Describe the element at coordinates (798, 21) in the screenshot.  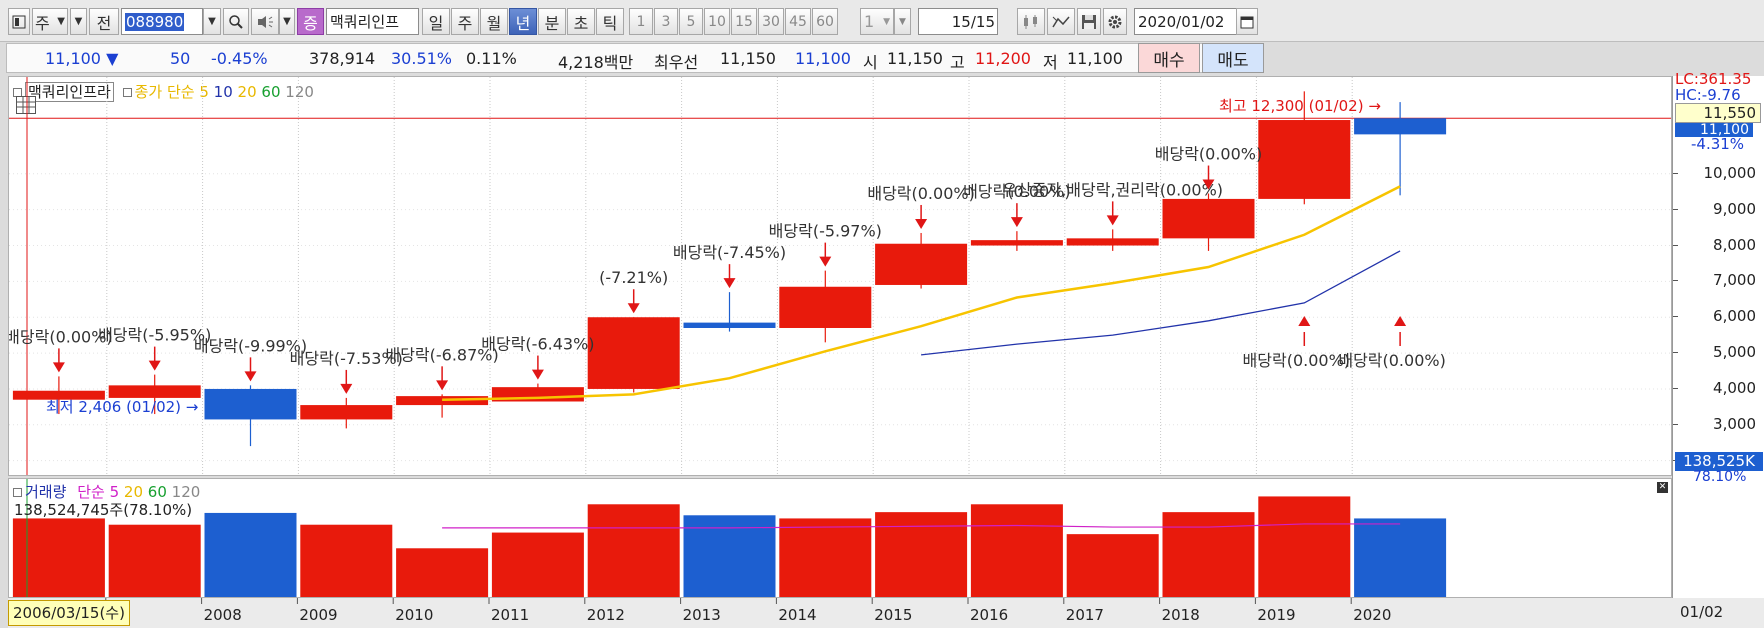
I see `interval-button: 45` at that location.